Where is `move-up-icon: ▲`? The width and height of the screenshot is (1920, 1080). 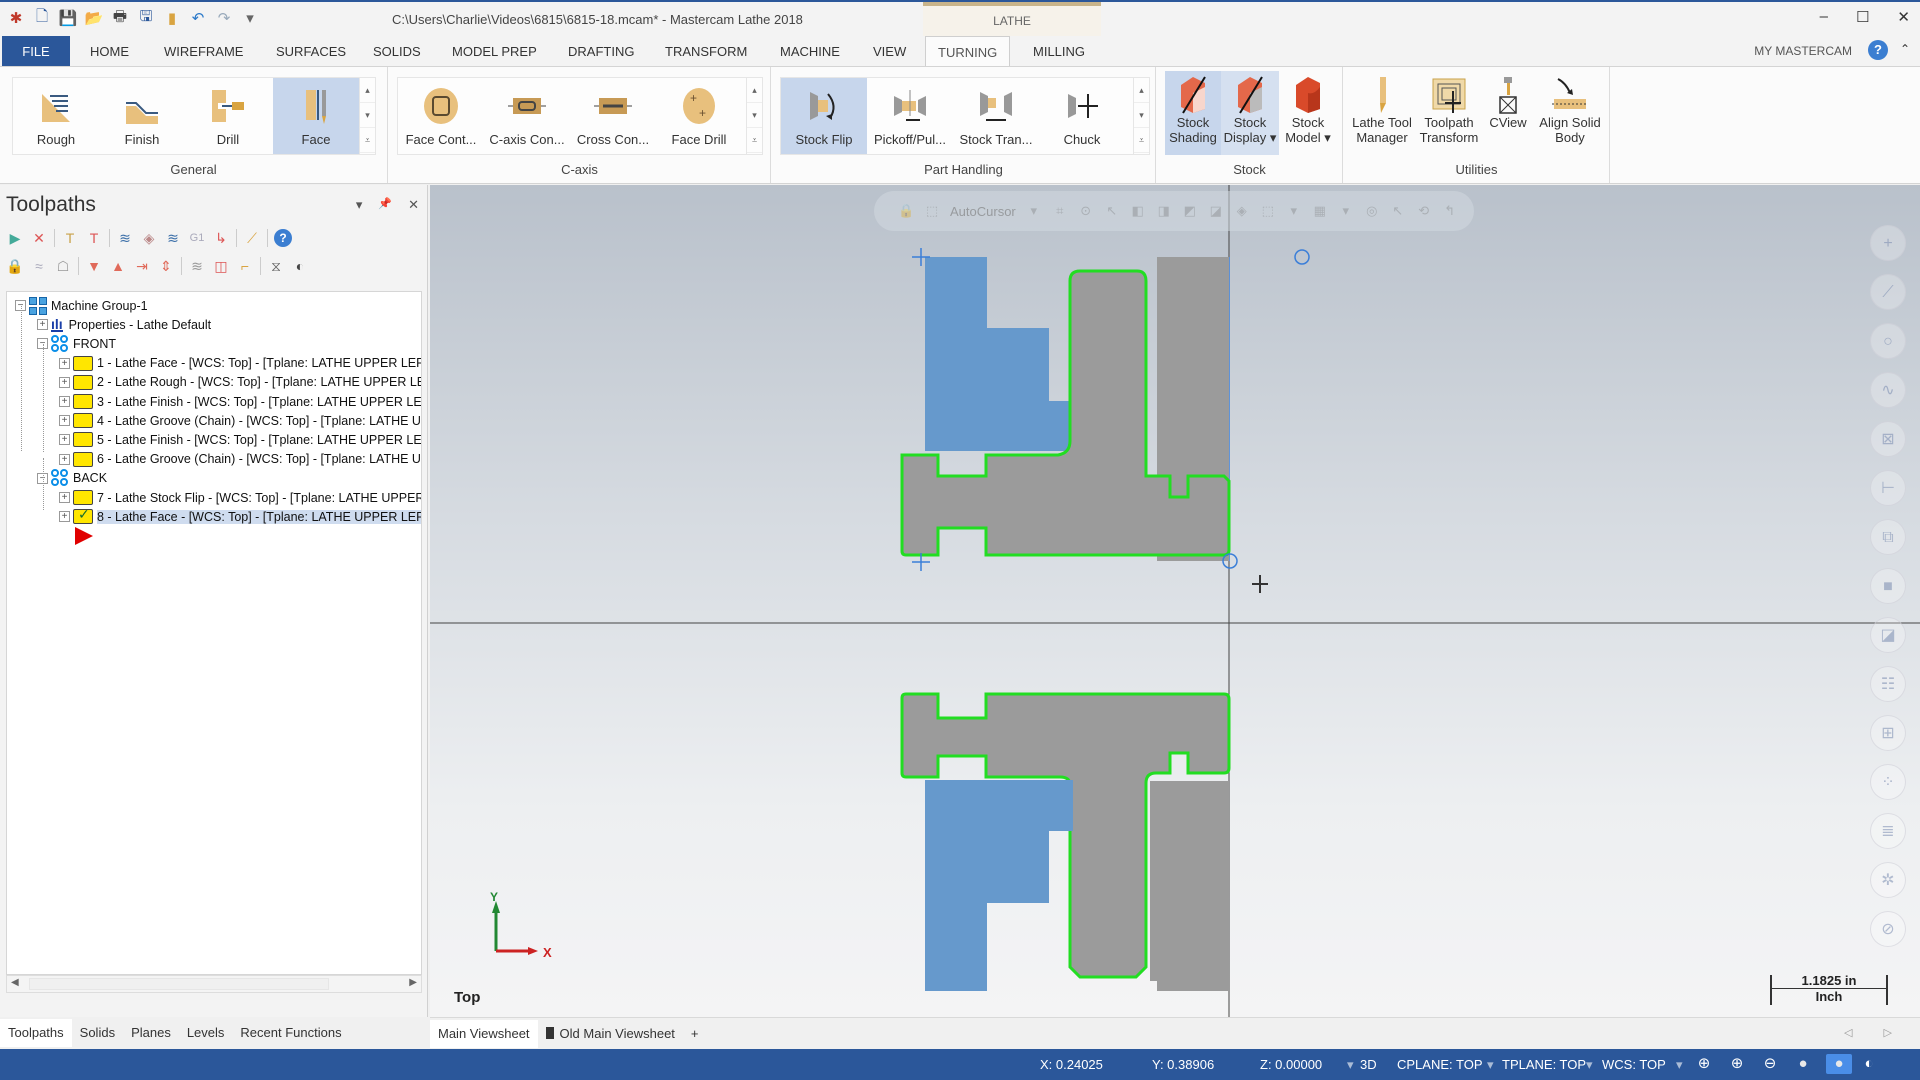 move-up-icon: ▲ is located at coordinates (118, 266).